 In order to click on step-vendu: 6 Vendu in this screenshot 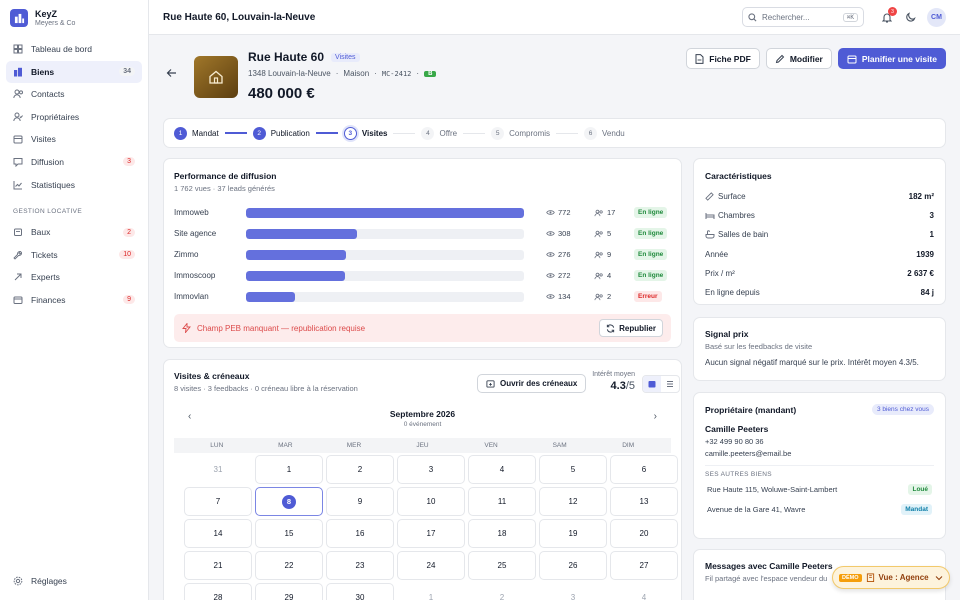, I will do `click(604, 133)`.